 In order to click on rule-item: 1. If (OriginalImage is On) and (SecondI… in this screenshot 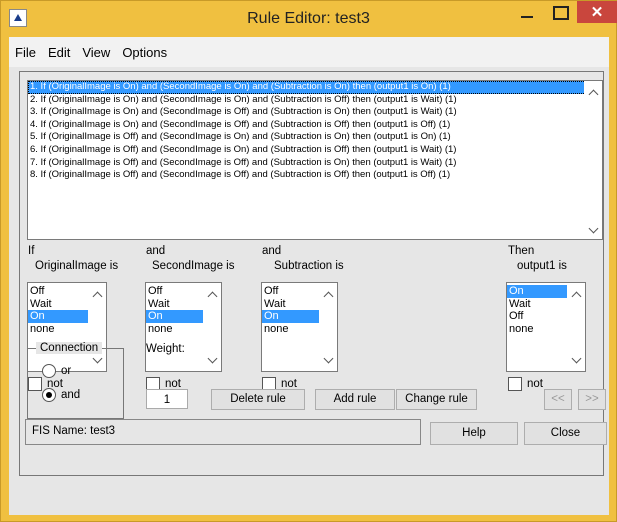, I will do `click(309, 87)`.